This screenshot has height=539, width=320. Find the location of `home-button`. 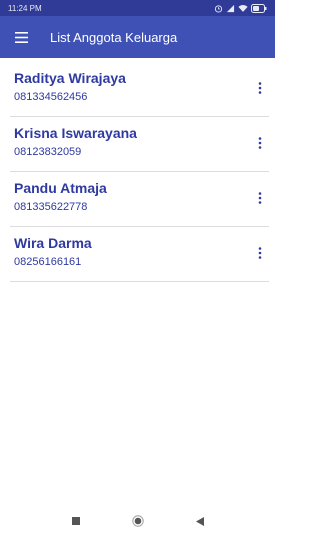

home-button is located at coordinates (138, 521).